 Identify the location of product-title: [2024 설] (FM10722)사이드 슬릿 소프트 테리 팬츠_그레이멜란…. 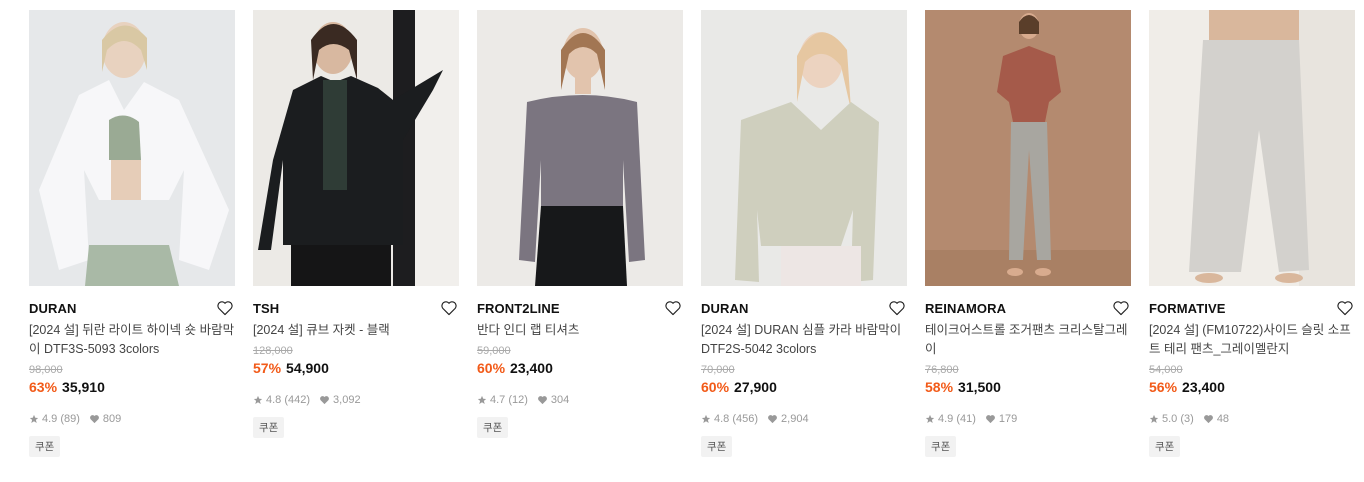
(1252, 340).